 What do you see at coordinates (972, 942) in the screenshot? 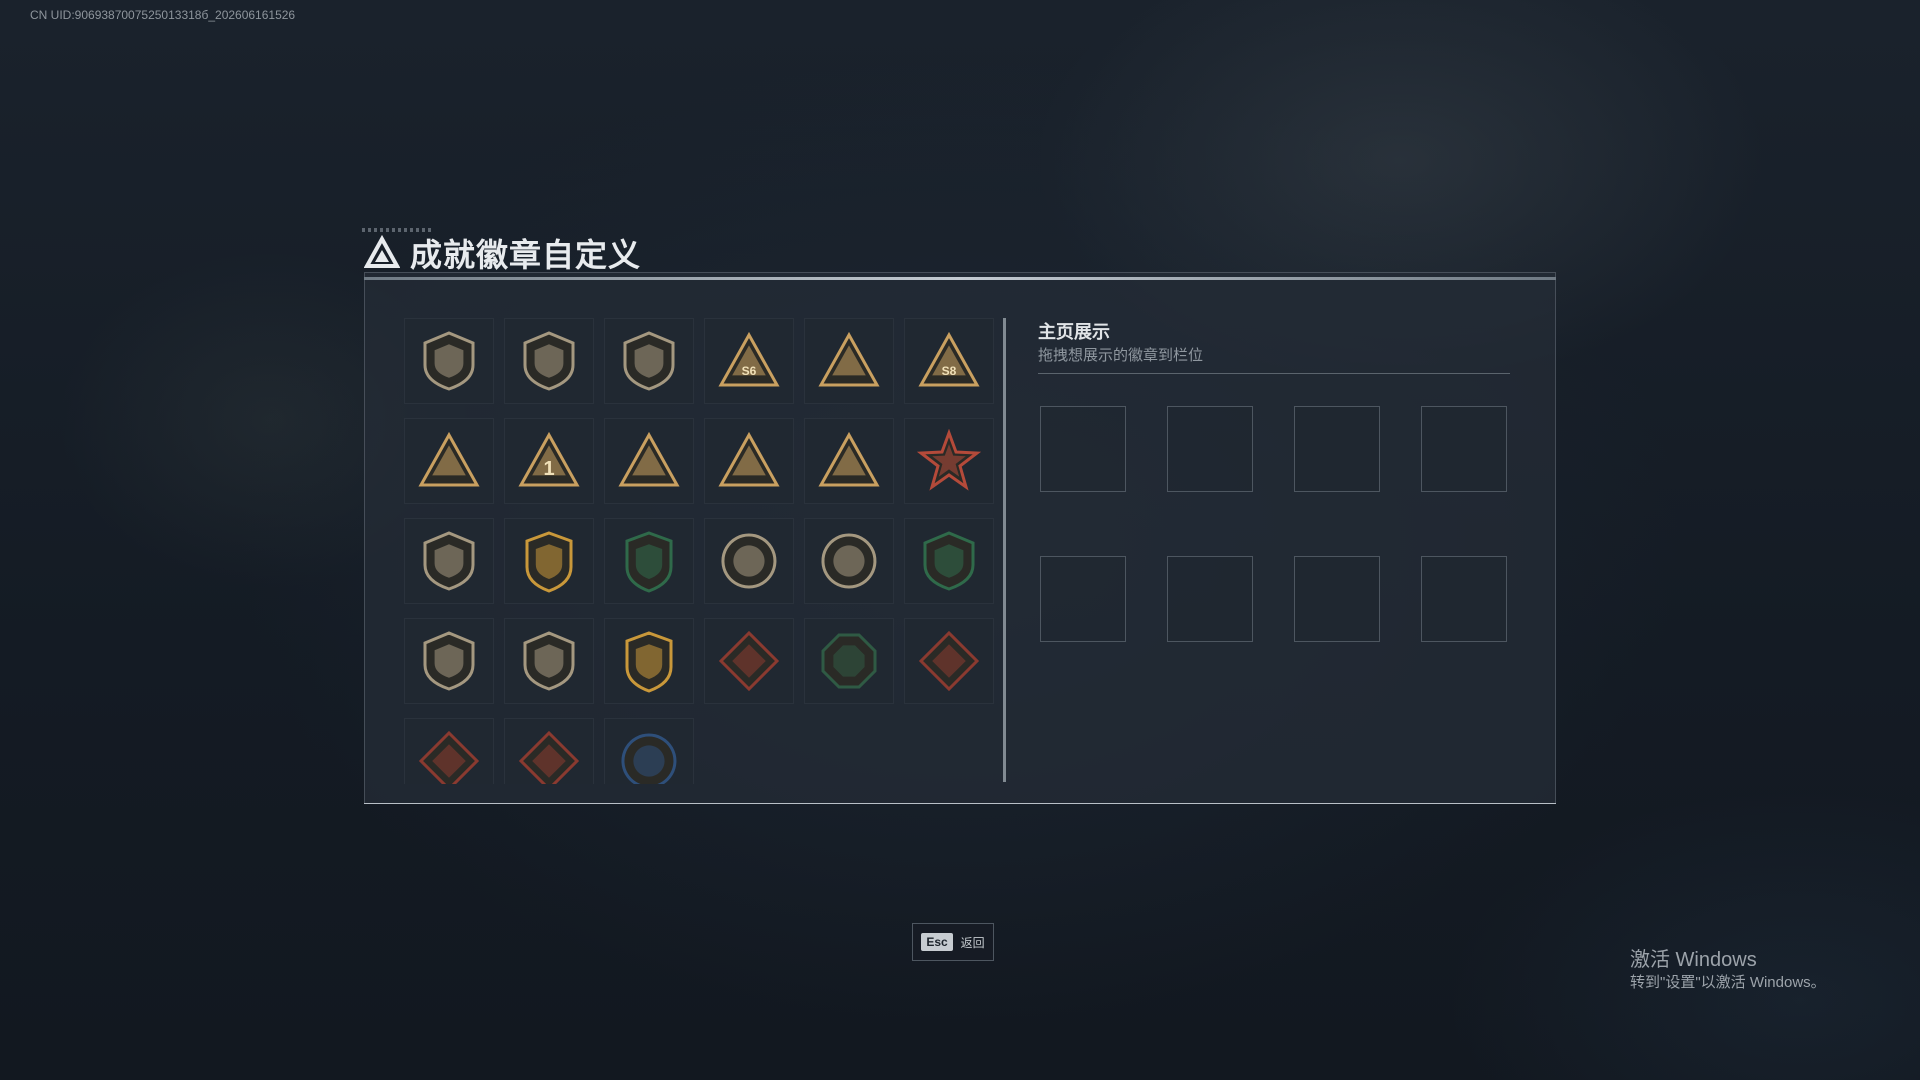
I see `back-label: 返回` at bounding box center [972, 942].